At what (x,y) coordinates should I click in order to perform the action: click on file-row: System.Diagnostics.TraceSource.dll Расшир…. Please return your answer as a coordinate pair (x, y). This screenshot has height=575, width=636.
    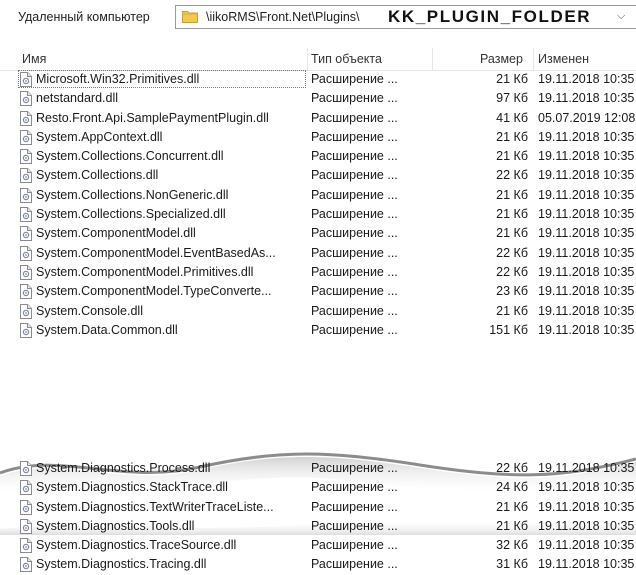
    Looking at the image, I should click on (318, 545).